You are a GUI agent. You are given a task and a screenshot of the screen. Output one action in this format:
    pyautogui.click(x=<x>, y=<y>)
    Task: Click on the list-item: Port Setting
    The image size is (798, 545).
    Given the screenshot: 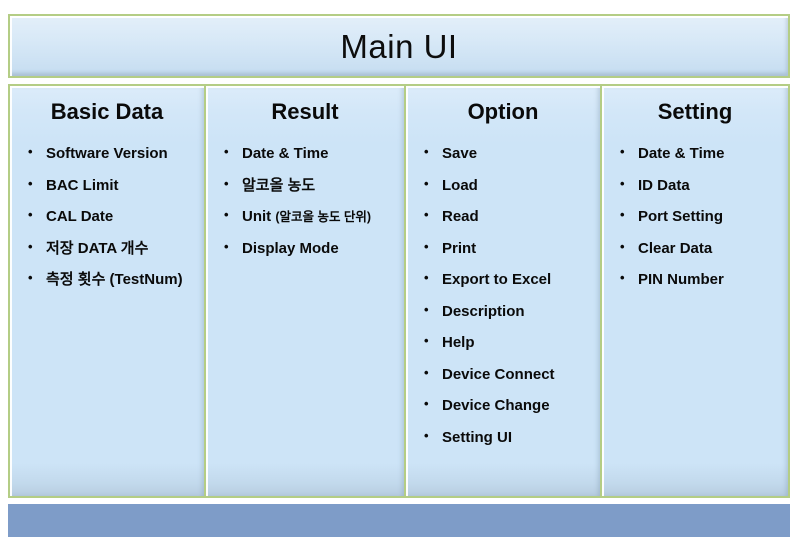 What is the action you would take?
    pyautogui.click(x=695, y=217)
    